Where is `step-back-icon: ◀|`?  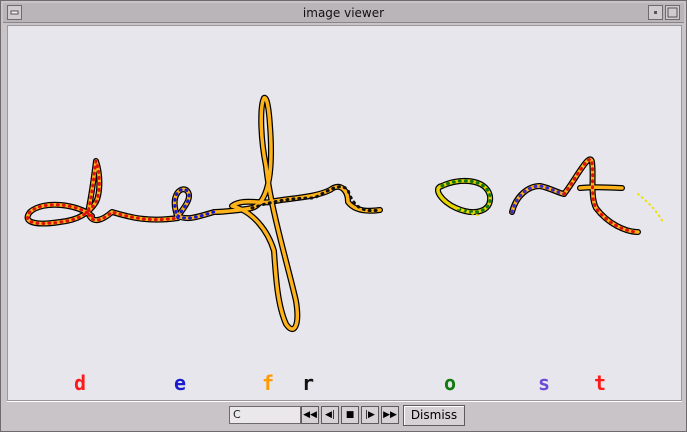 step-back-icon: ◀| is located at coordinates (330, 415).